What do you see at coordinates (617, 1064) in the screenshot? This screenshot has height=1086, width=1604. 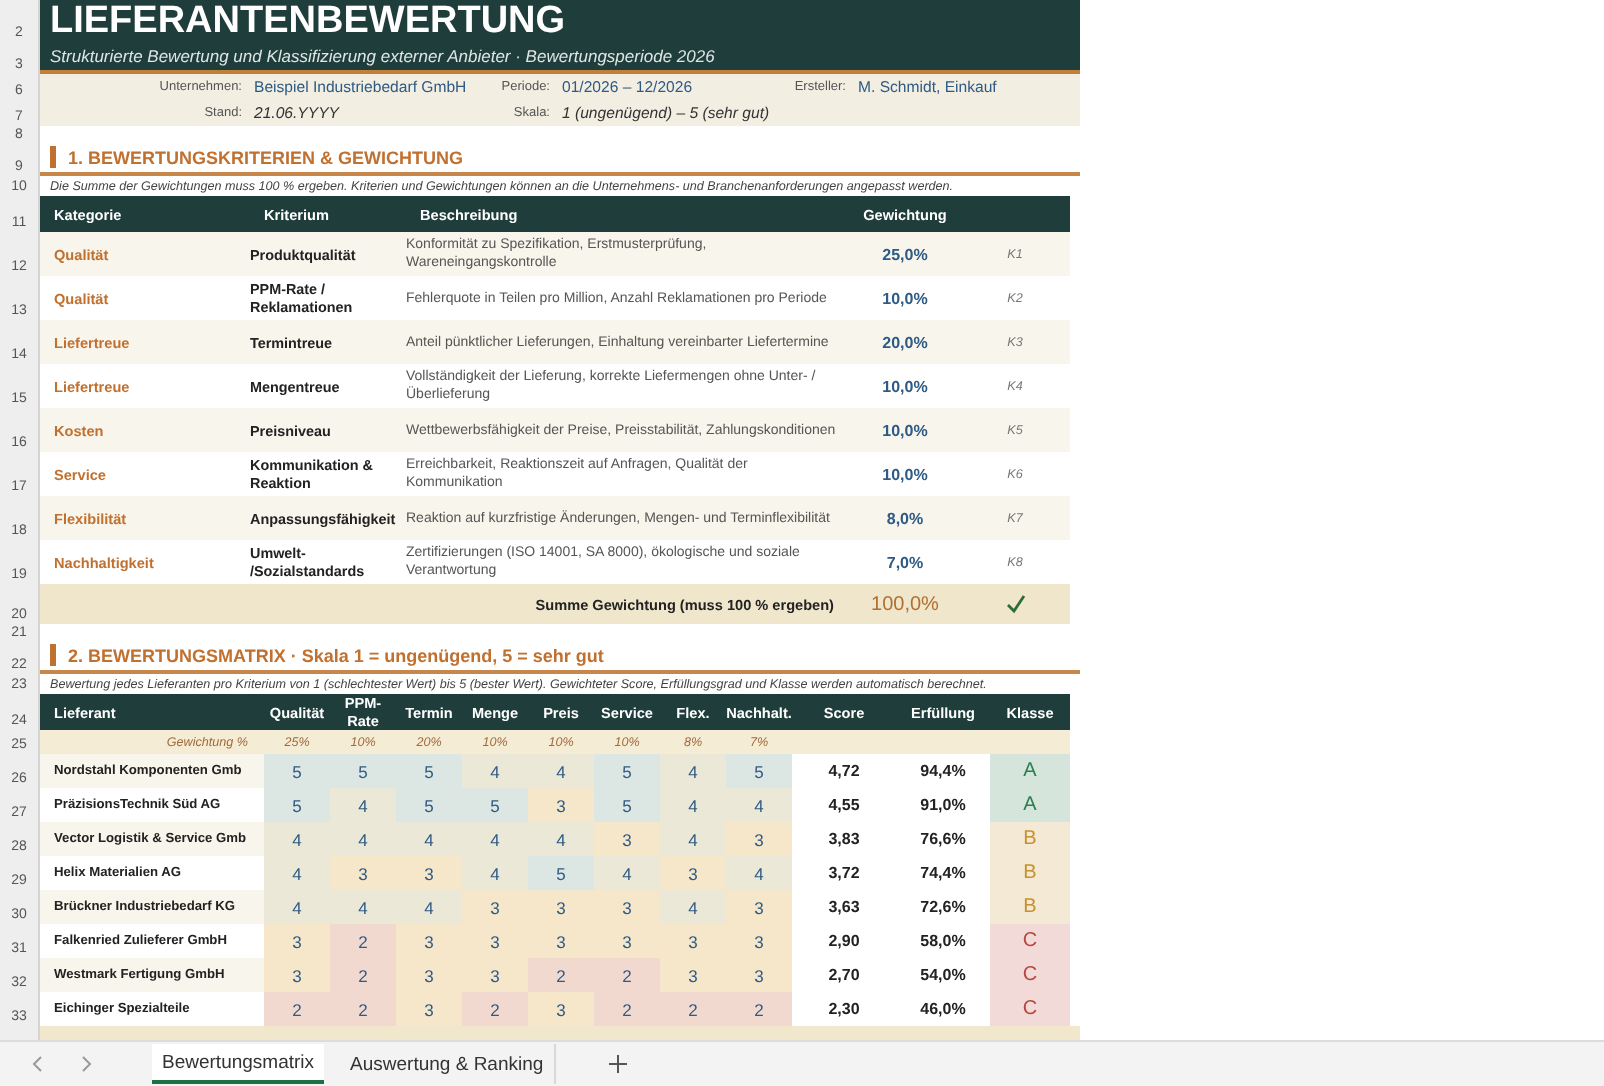 I see `add-icon` at bounding box center [617, 1064].